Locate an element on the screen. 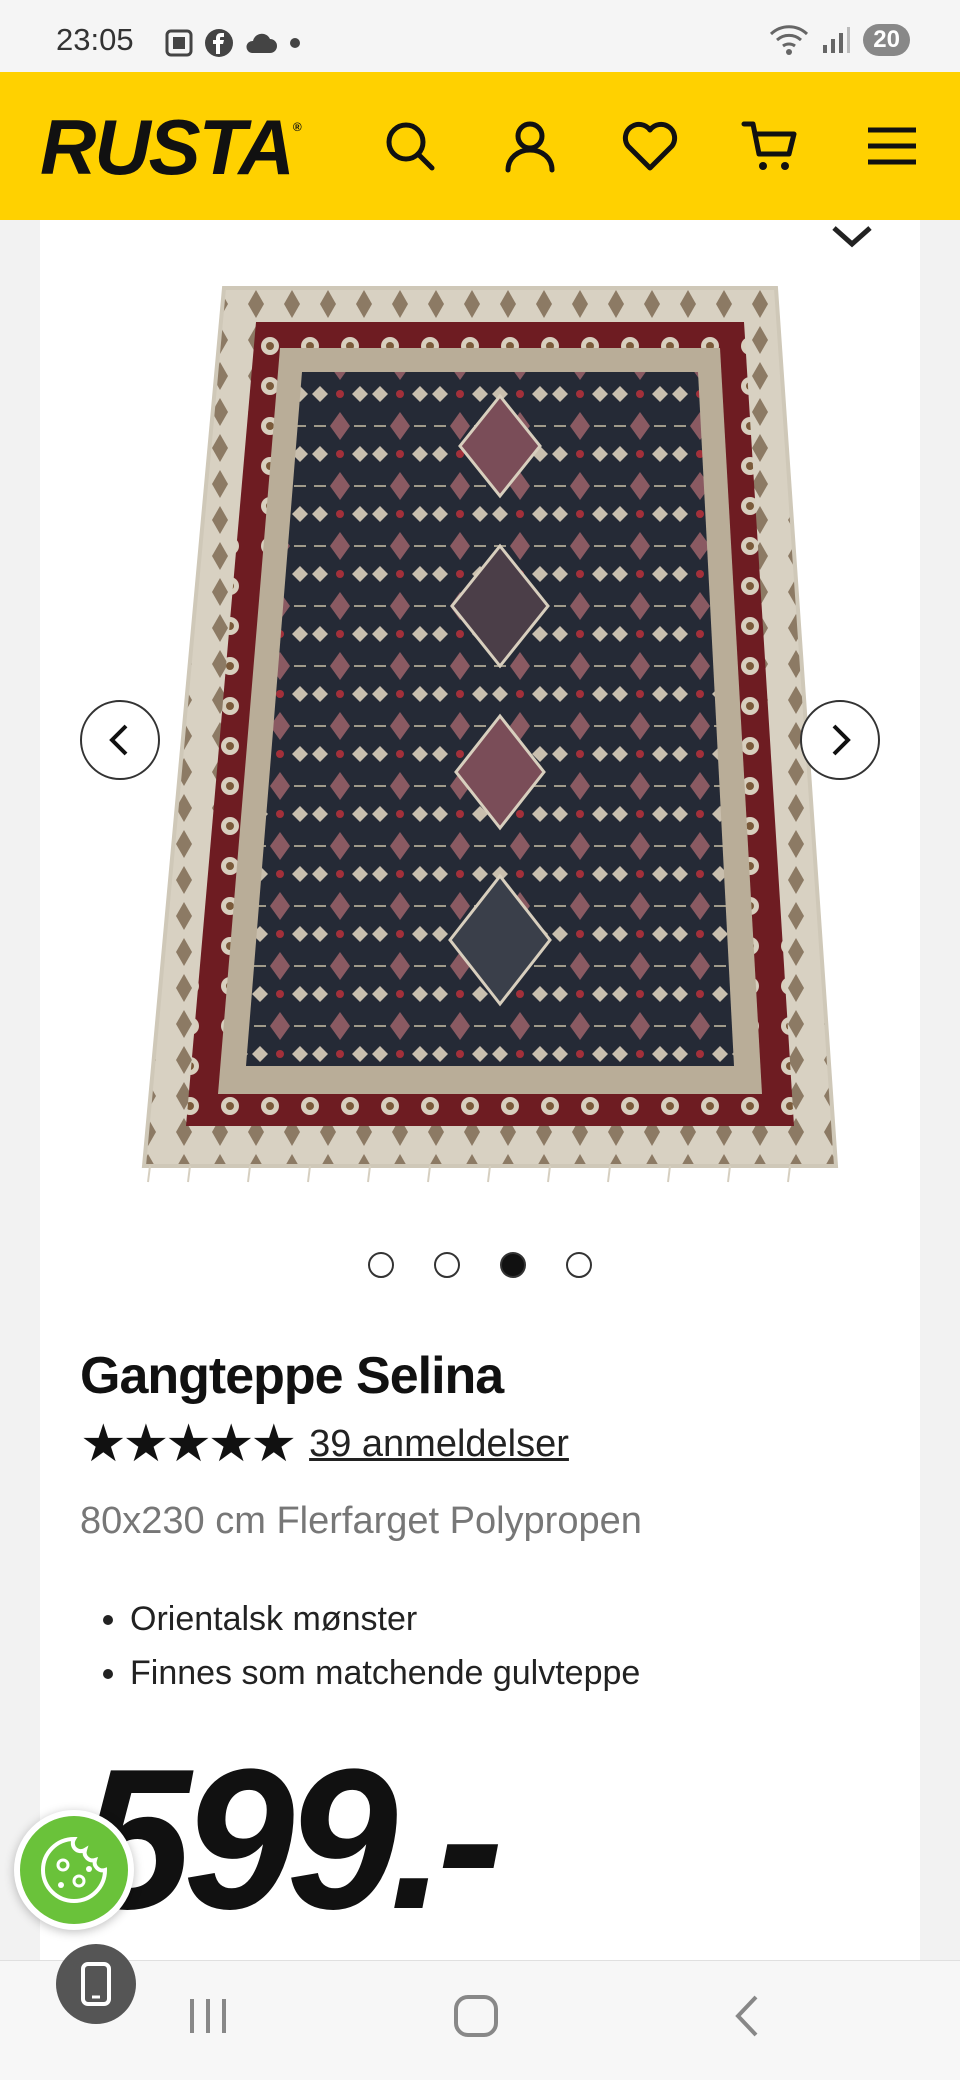 The width and height of the screenshot is (960, 2080). system-nav-bar is located at coordinates (480, 2020).